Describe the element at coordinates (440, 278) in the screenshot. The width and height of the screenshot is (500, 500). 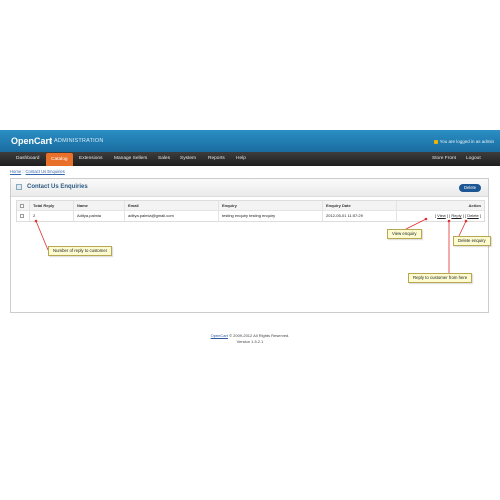
I see `callout-reply: Reply to customer from here` at that location.